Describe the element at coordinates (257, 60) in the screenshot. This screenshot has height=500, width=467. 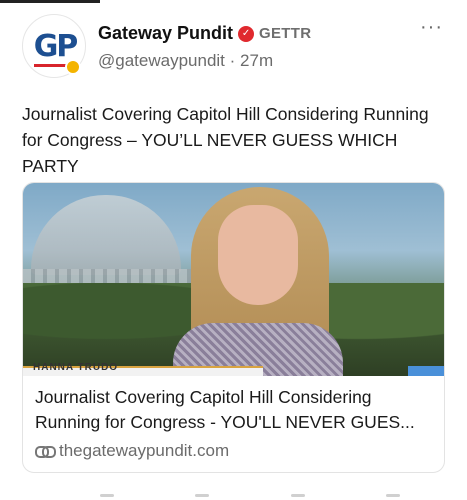
I see `post-timestamp: 27m` at that location.